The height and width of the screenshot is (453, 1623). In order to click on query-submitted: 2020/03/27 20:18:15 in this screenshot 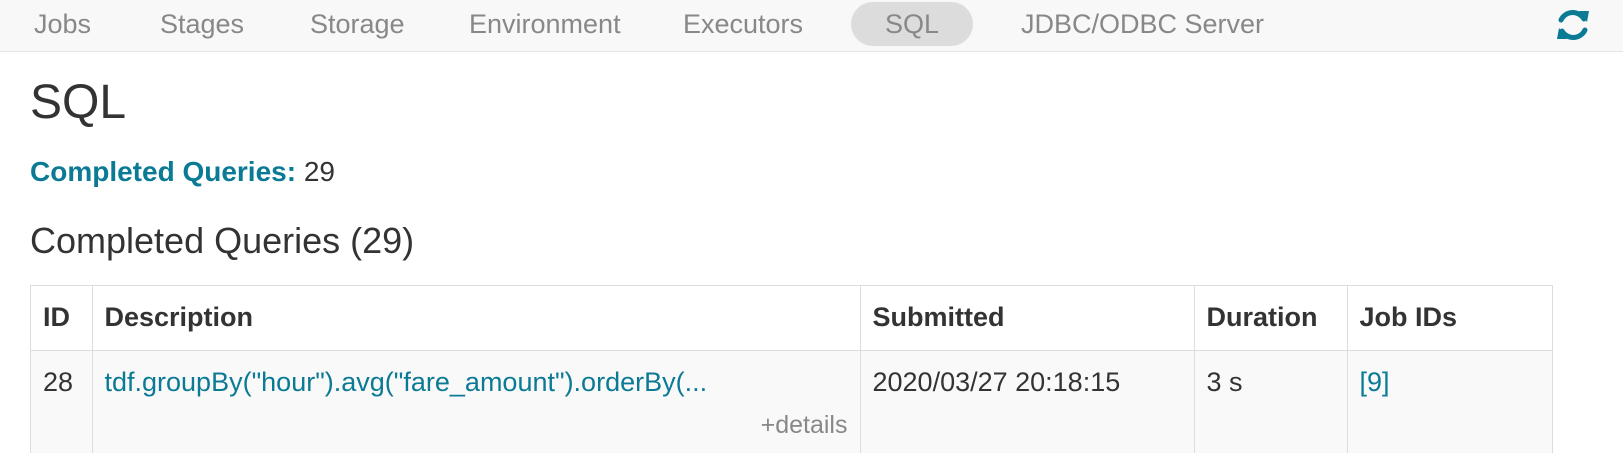, I will do `click(1027, 401)`.